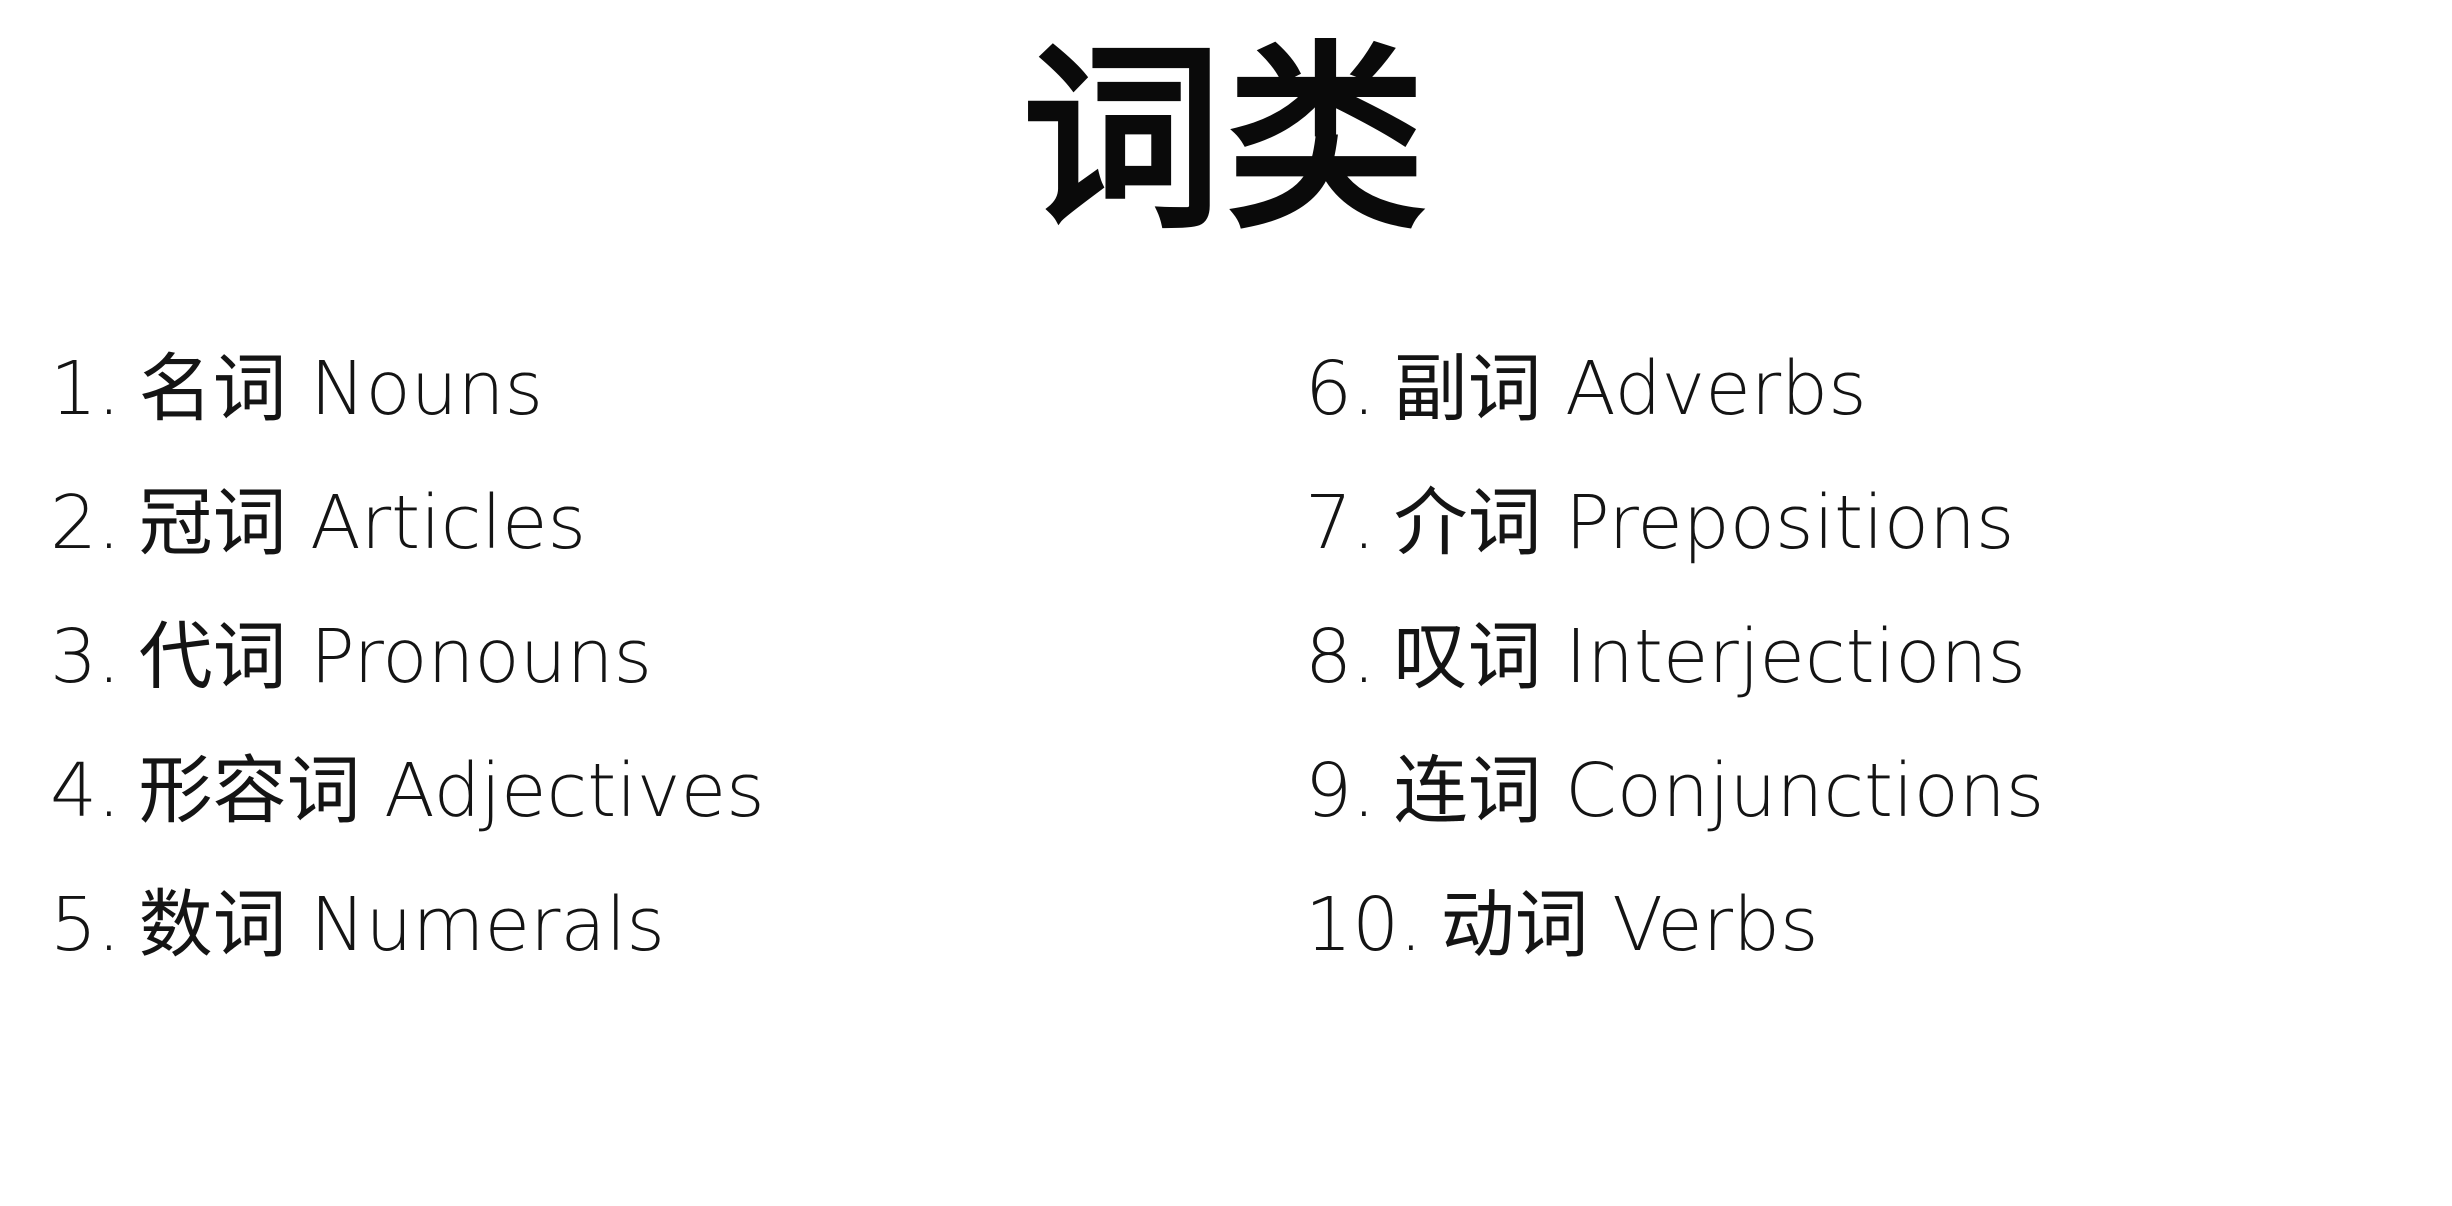  What do you see at coordinates (341, 389) in the screenshot?
I see `item-label: 名词 Nouns` at bounding box center [341, 389].